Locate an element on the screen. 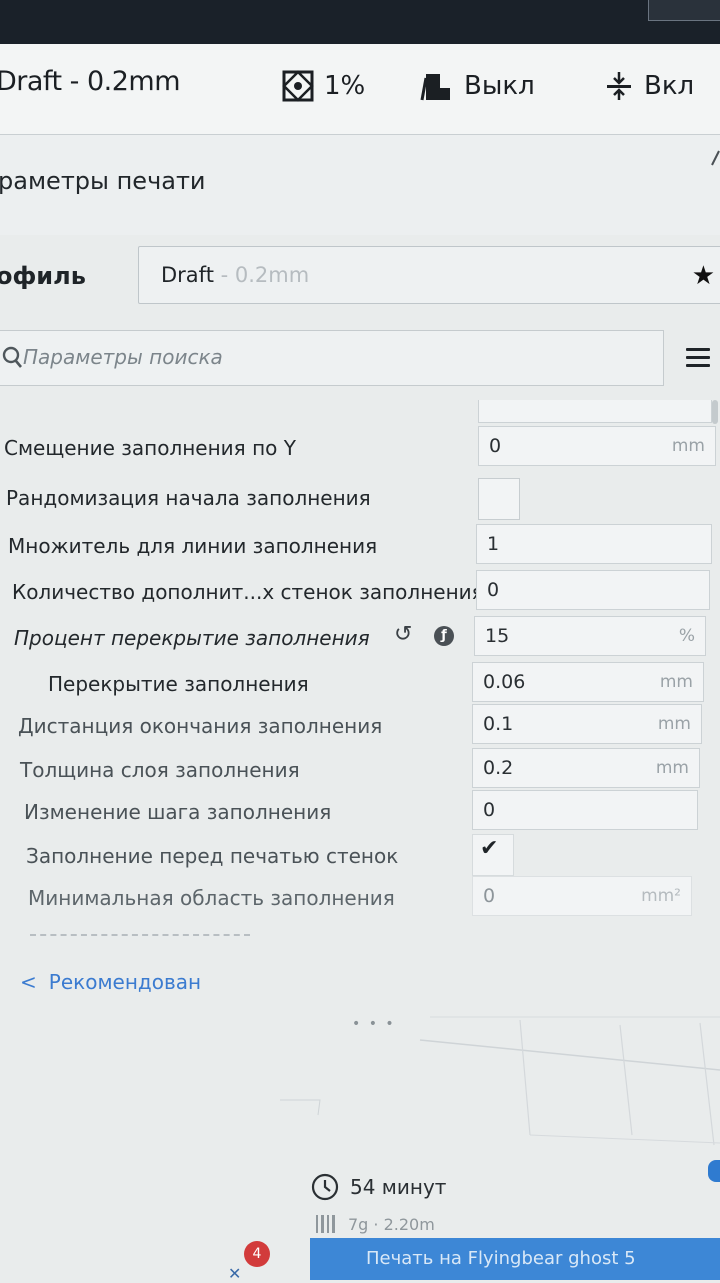 This screenshot has width=720, height=1283. clock-icon is located at coordinates (325, 1187).